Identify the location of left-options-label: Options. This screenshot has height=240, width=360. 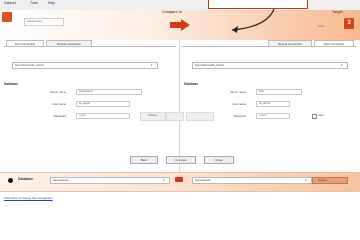
(152, 115).